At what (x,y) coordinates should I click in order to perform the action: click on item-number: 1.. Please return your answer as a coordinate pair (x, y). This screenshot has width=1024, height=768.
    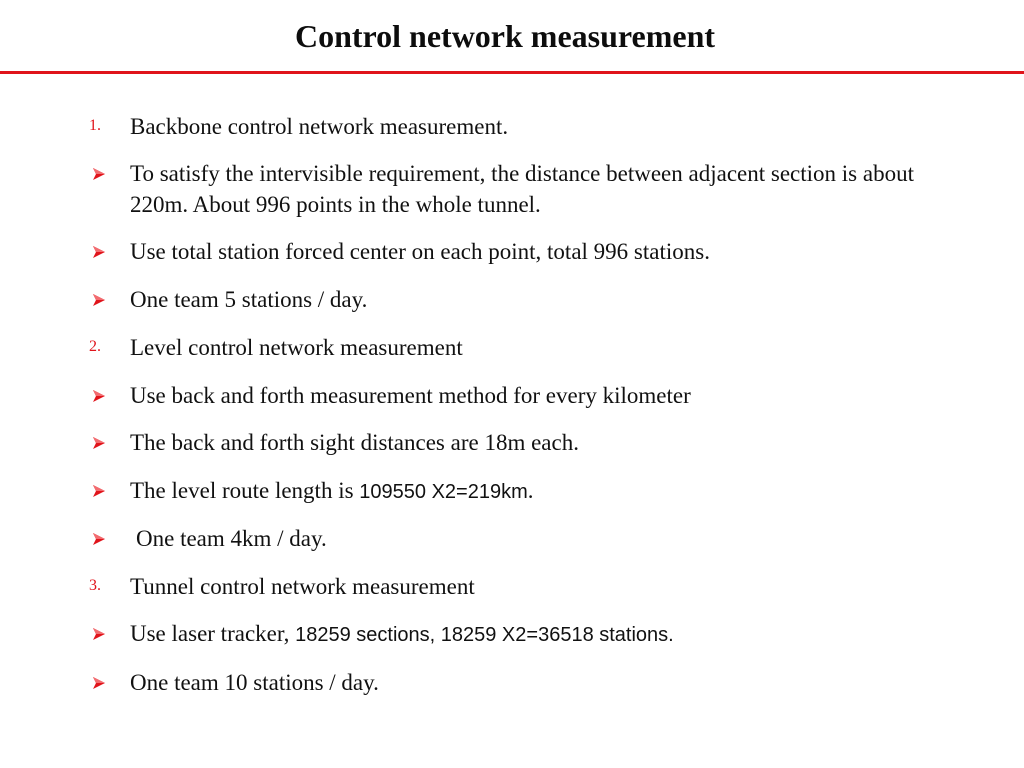
    Looking at the image, I should click on (95, 125).